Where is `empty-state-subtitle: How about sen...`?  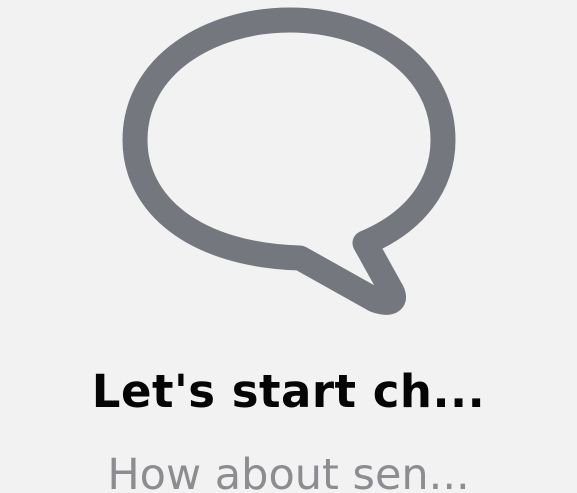 empty-state-subtitle: How about sen... is located at coordinates (288, 471).